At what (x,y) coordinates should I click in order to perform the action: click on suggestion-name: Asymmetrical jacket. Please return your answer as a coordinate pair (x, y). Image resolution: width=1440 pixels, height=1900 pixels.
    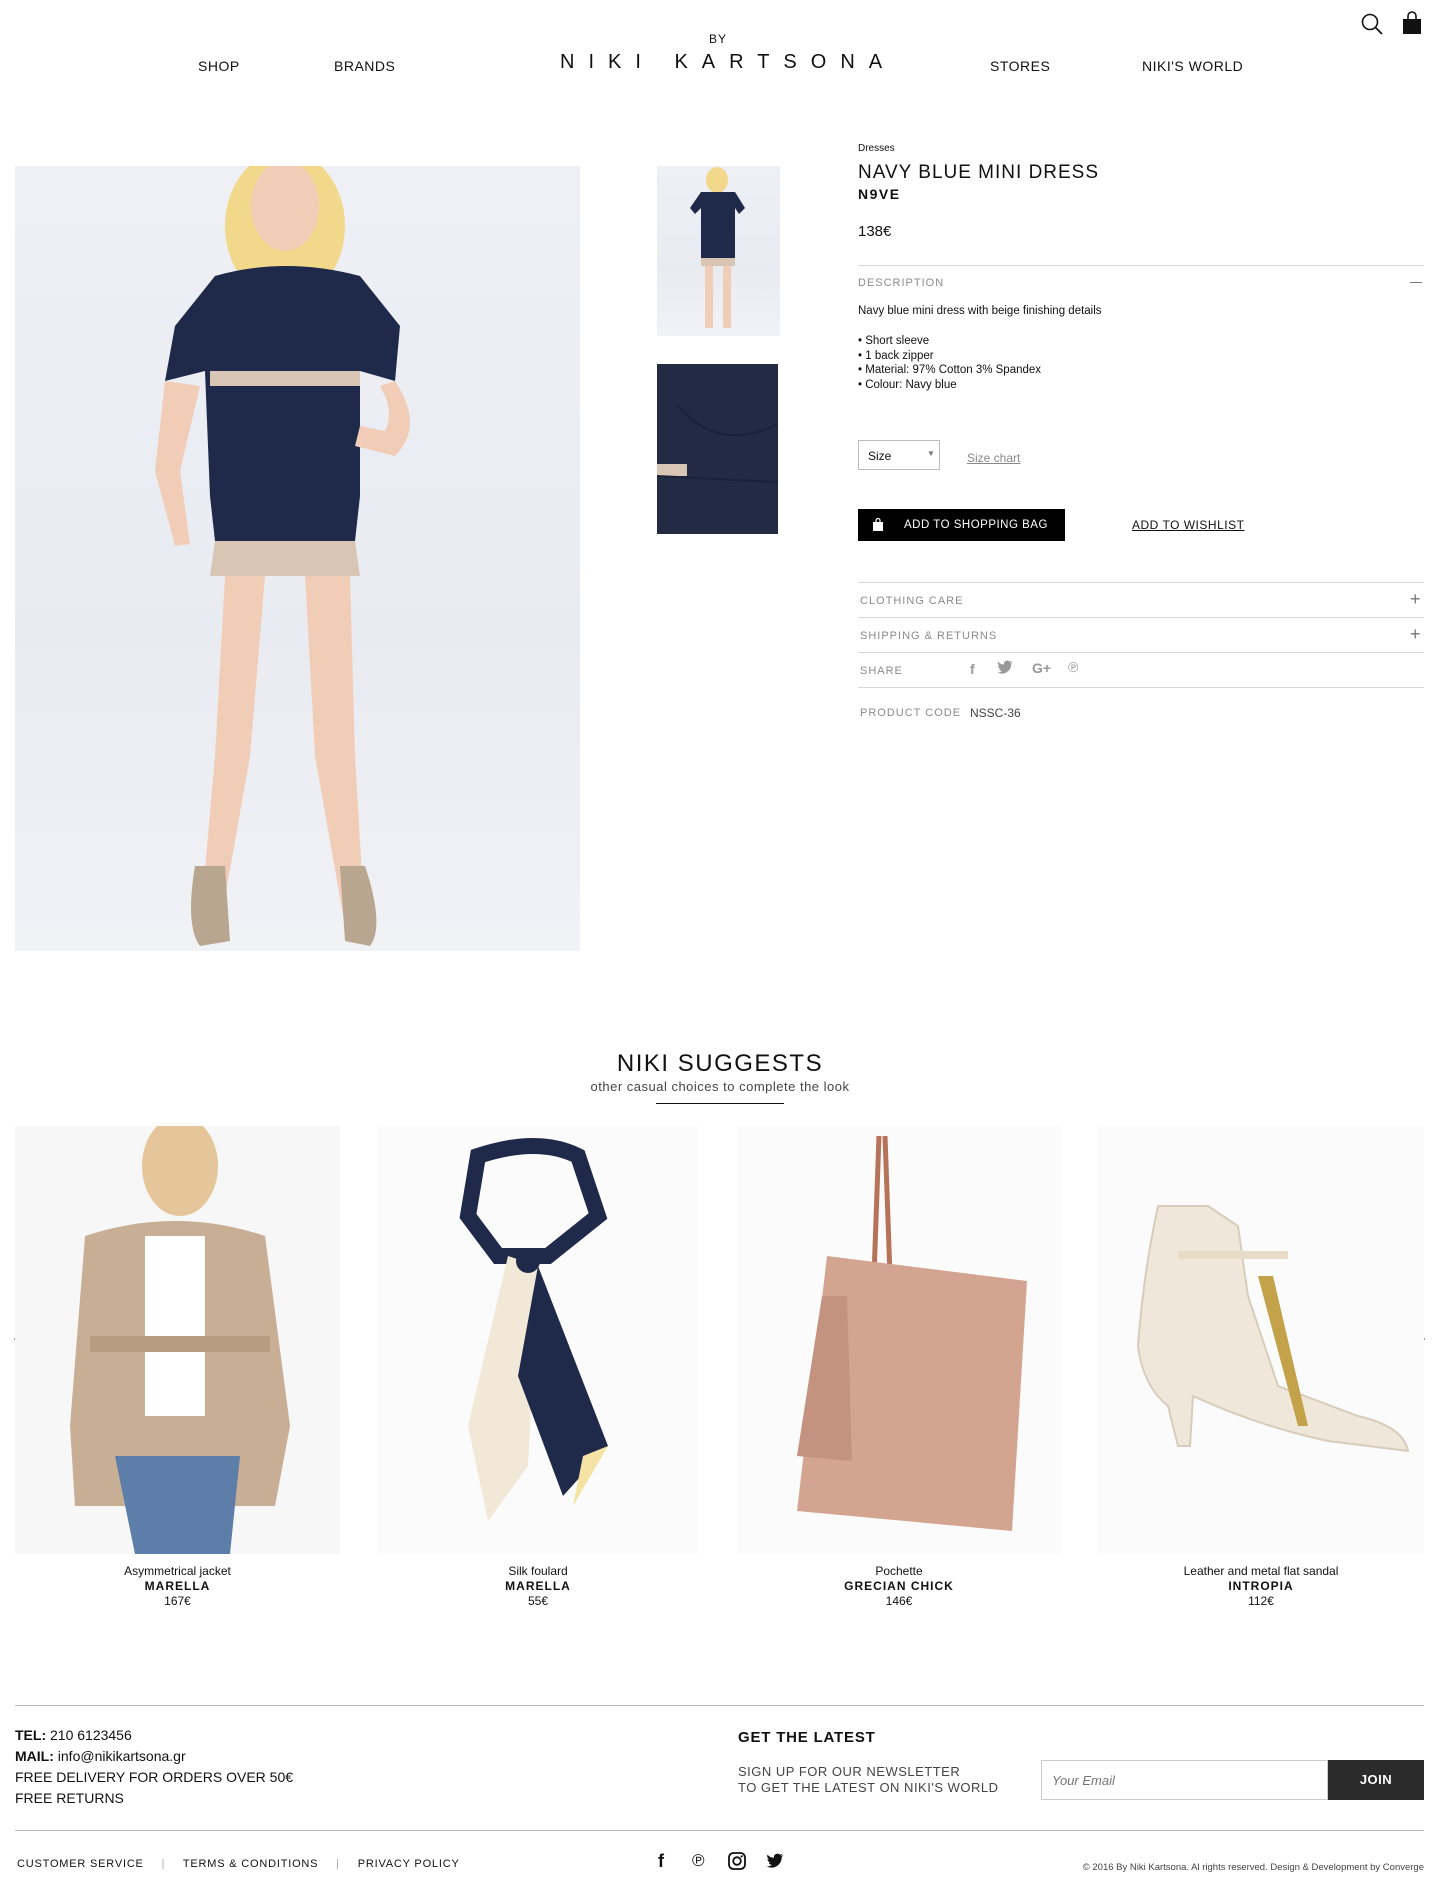
    Looking at the image, I should click on (177, 1571).